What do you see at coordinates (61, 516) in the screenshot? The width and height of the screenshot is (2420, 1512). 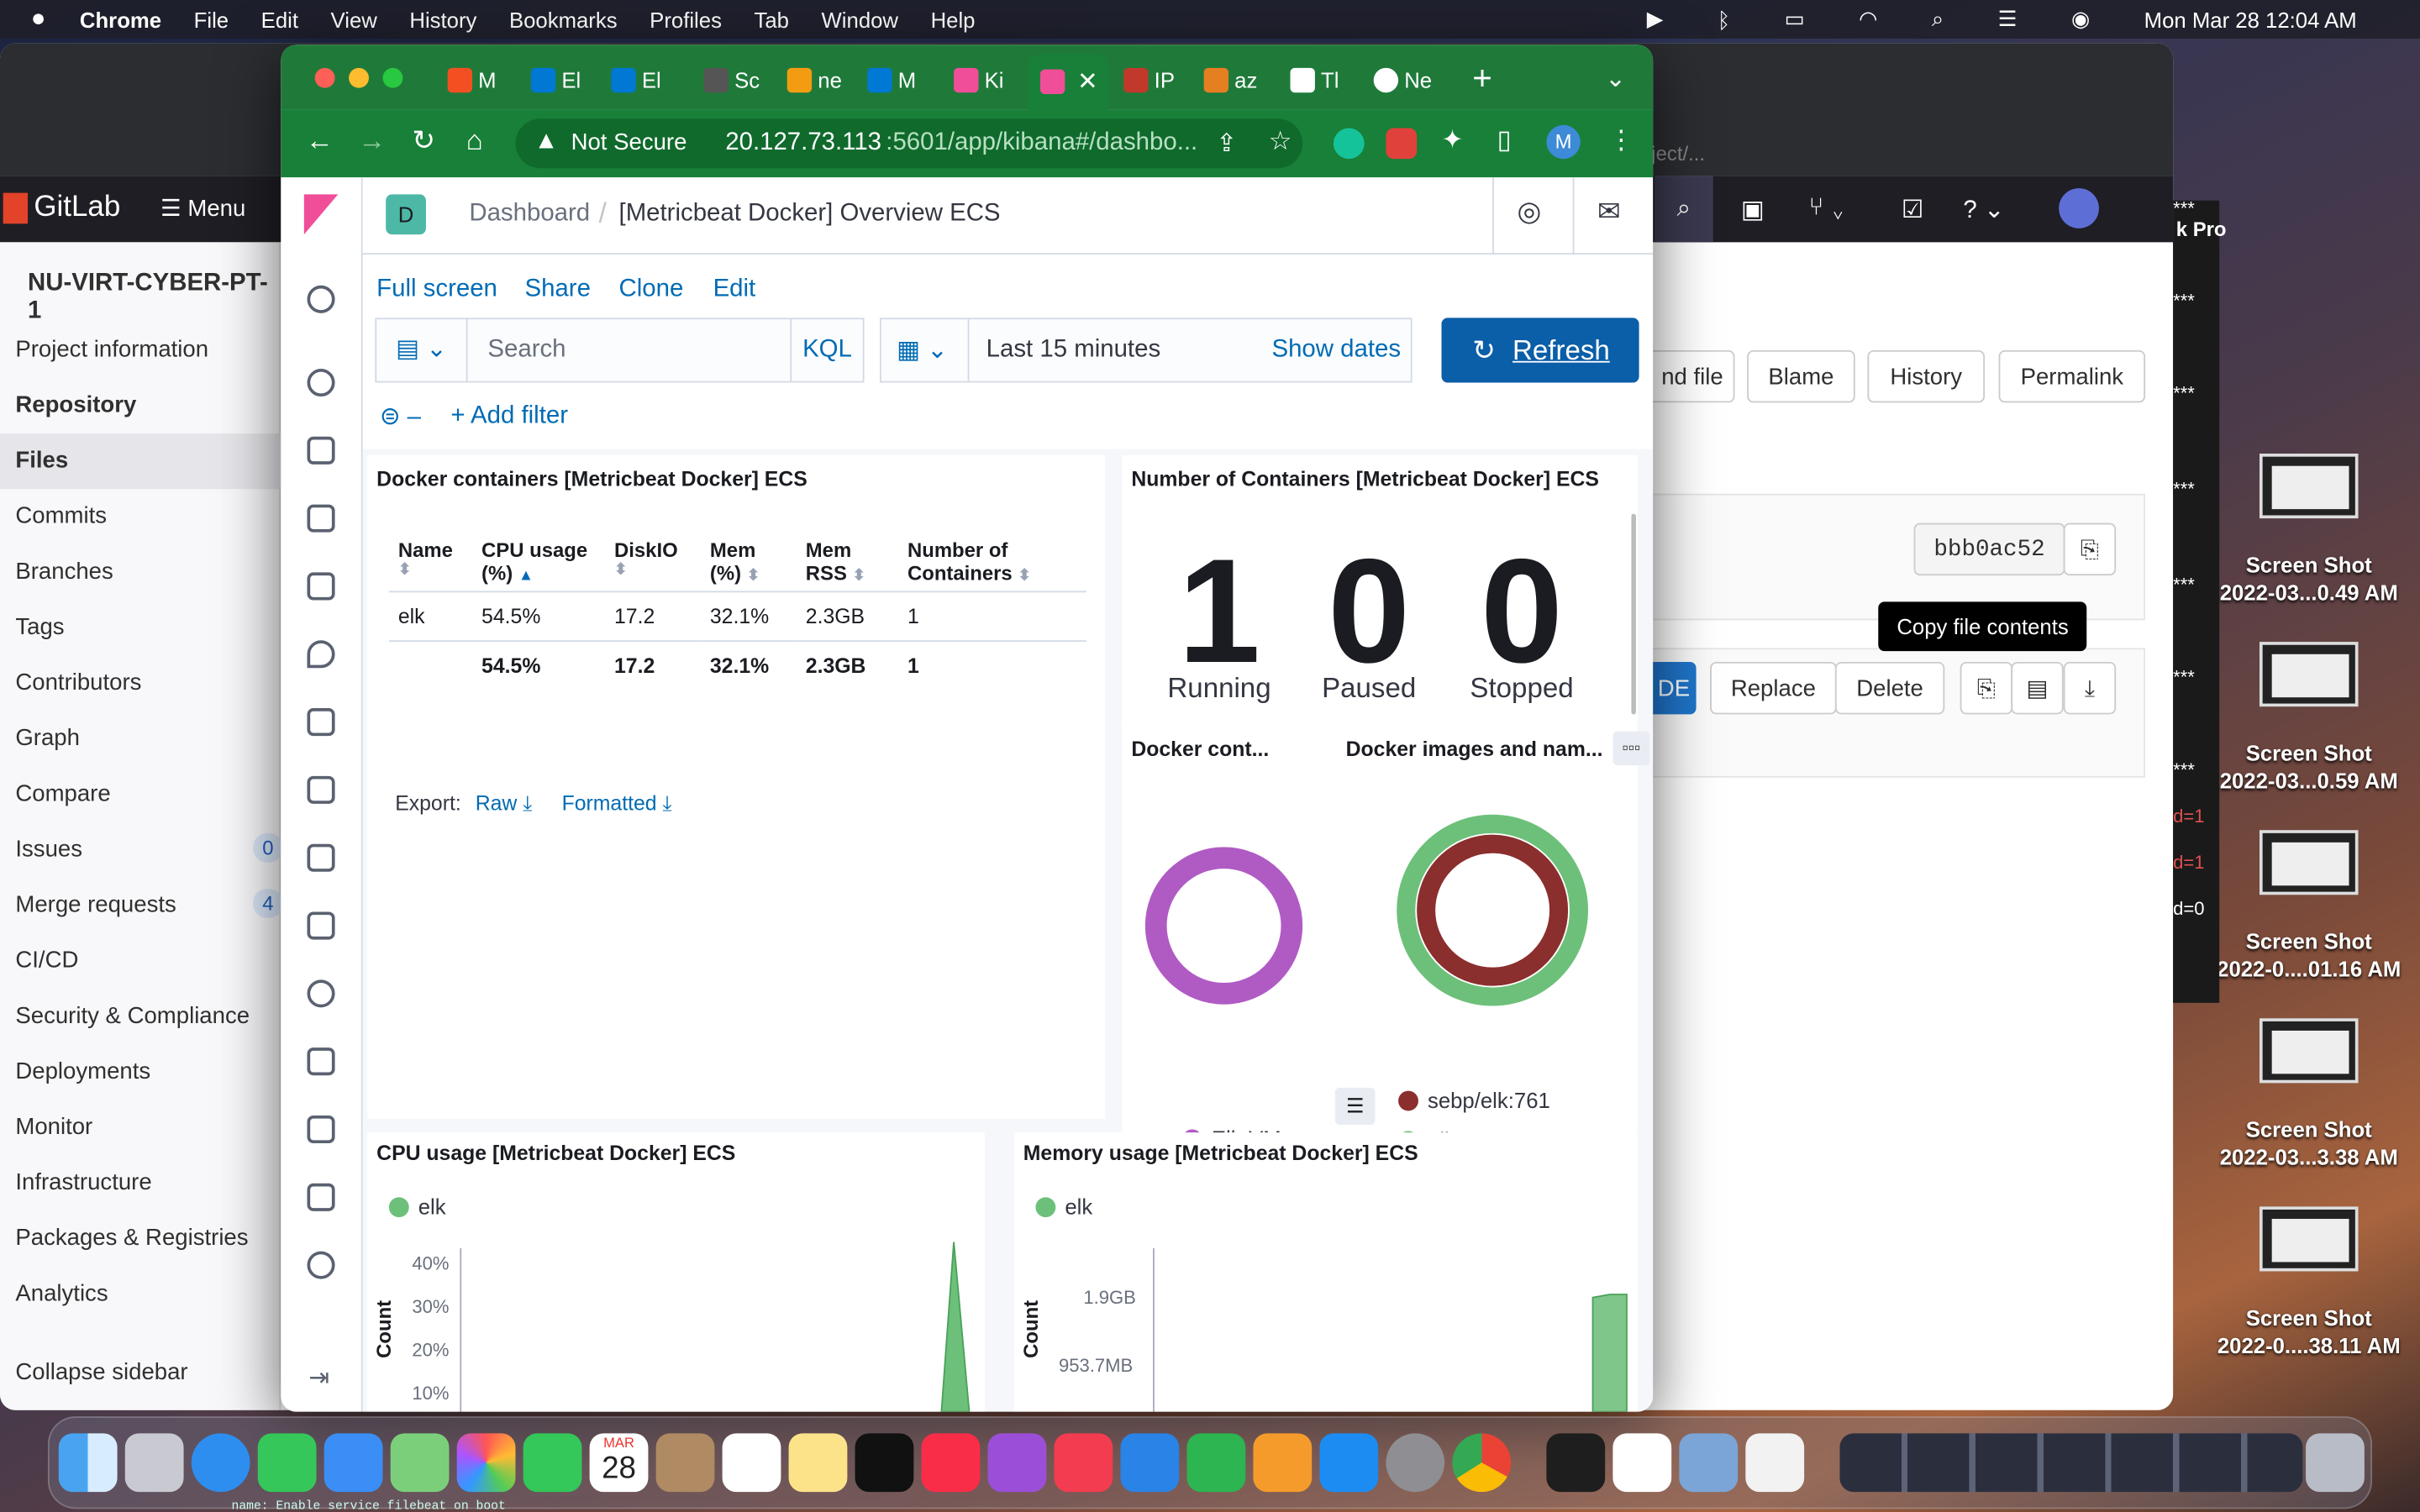 I see `sidebar-commits: Commits` at bounding box center [61, 516].